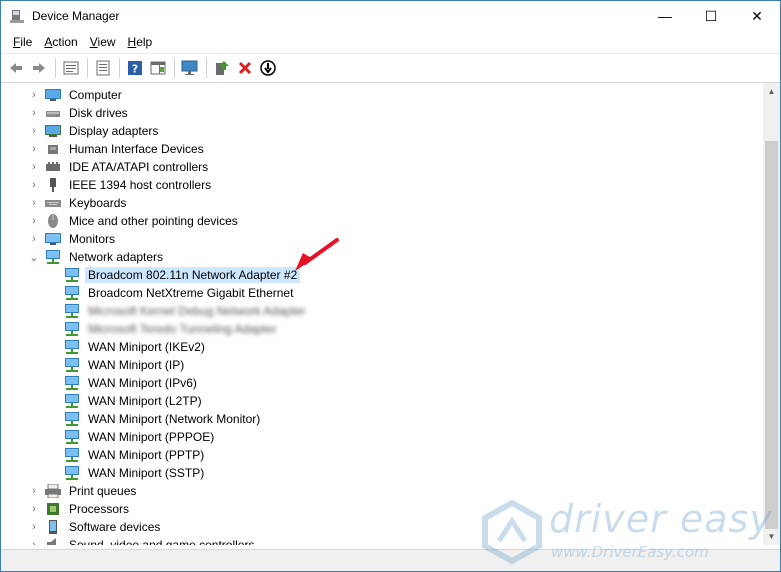 Image resolution: width=781 pixels, height=572 pixels. What do you see at coordinates (88, 509) in the screenshot?
I see `tree-item-processors: Processors` at bounding box center [88, 509].